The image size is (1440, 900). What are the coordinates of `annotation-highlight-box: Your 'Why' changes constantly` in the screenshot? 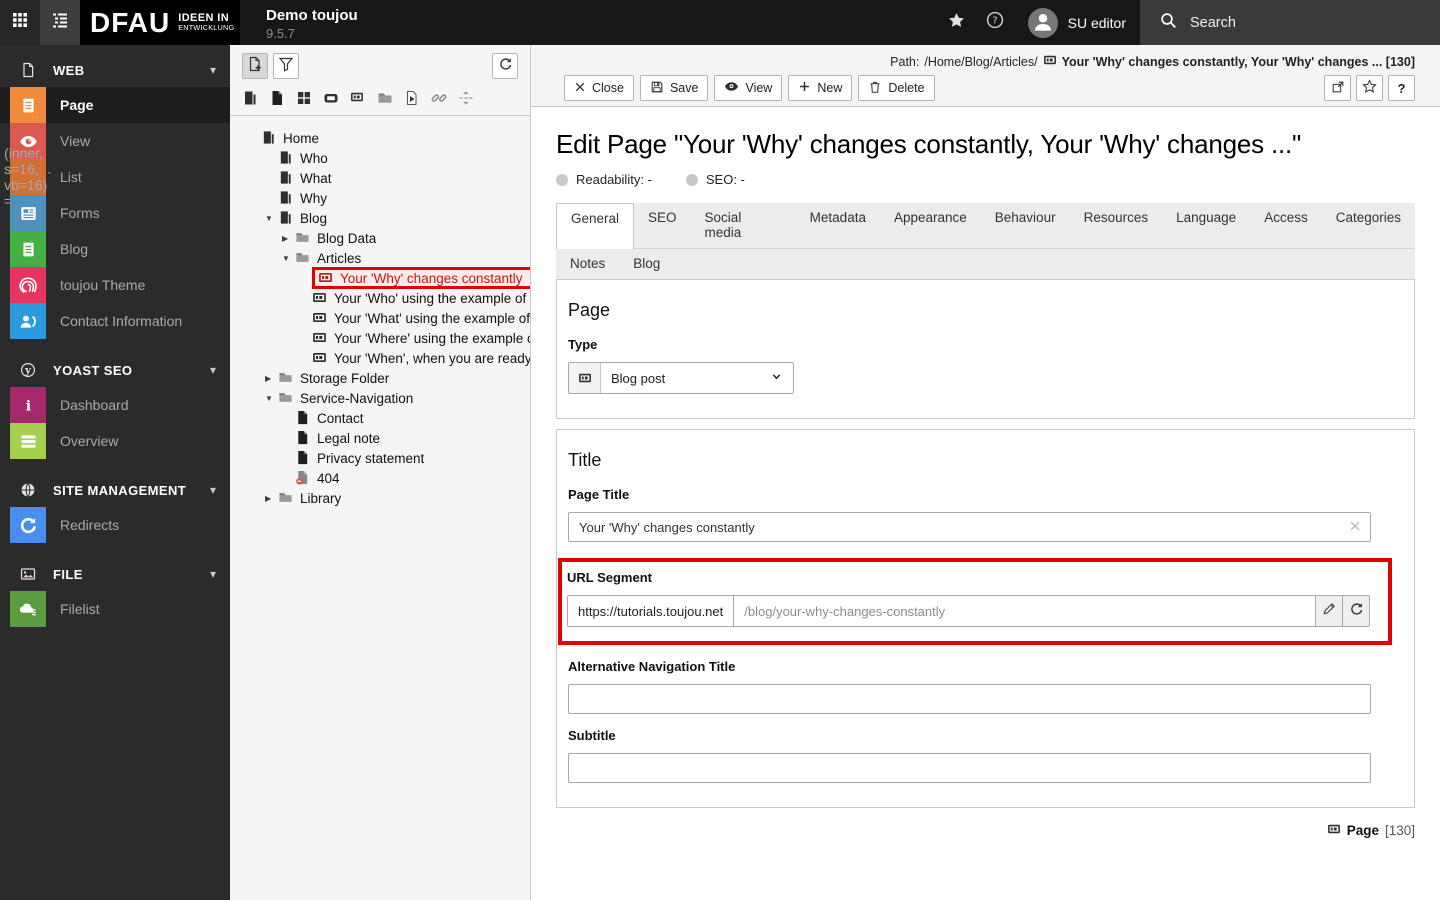 It's located at (421, 278).